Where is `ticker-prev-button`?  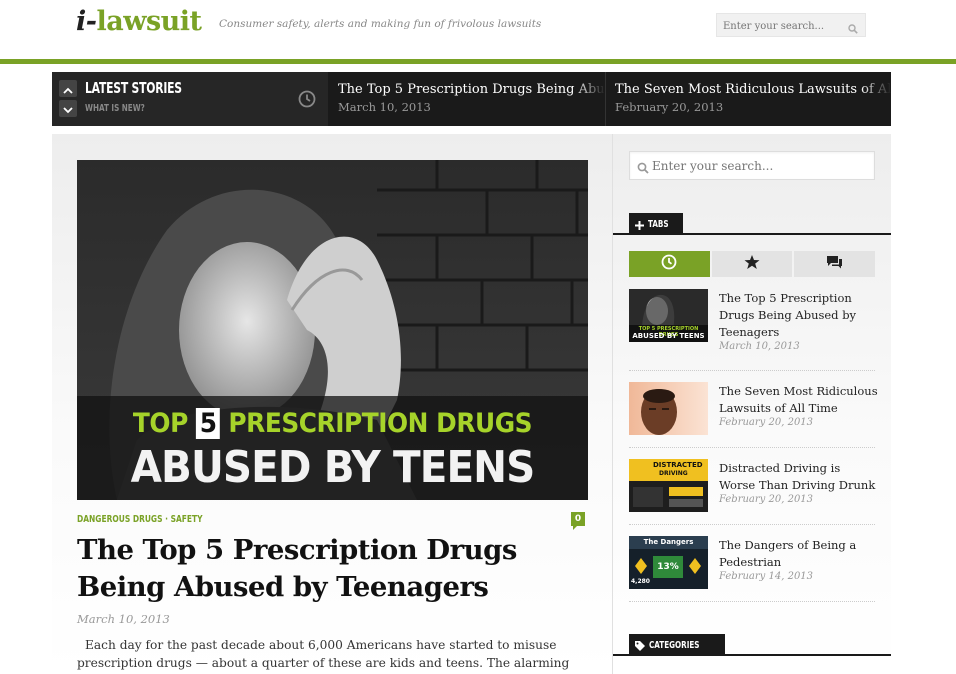
ticker-prev-button is located at coordinates (68, 88).